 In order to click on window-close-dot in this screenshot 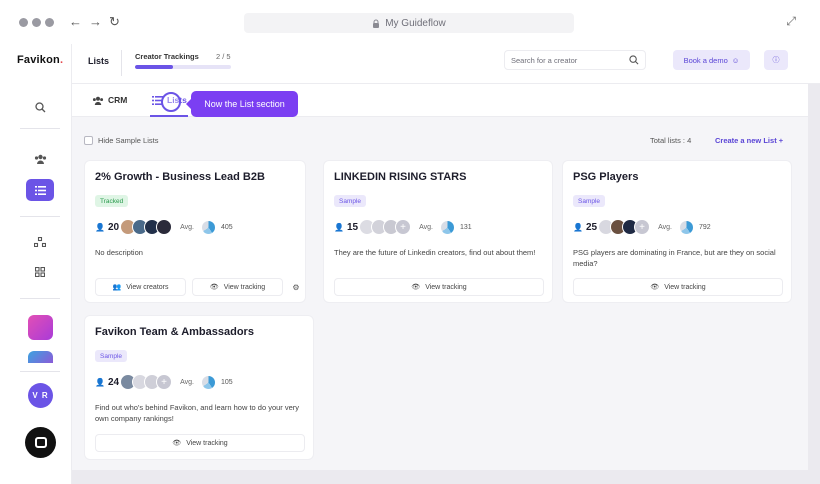, I will do `click(23, 22)`.